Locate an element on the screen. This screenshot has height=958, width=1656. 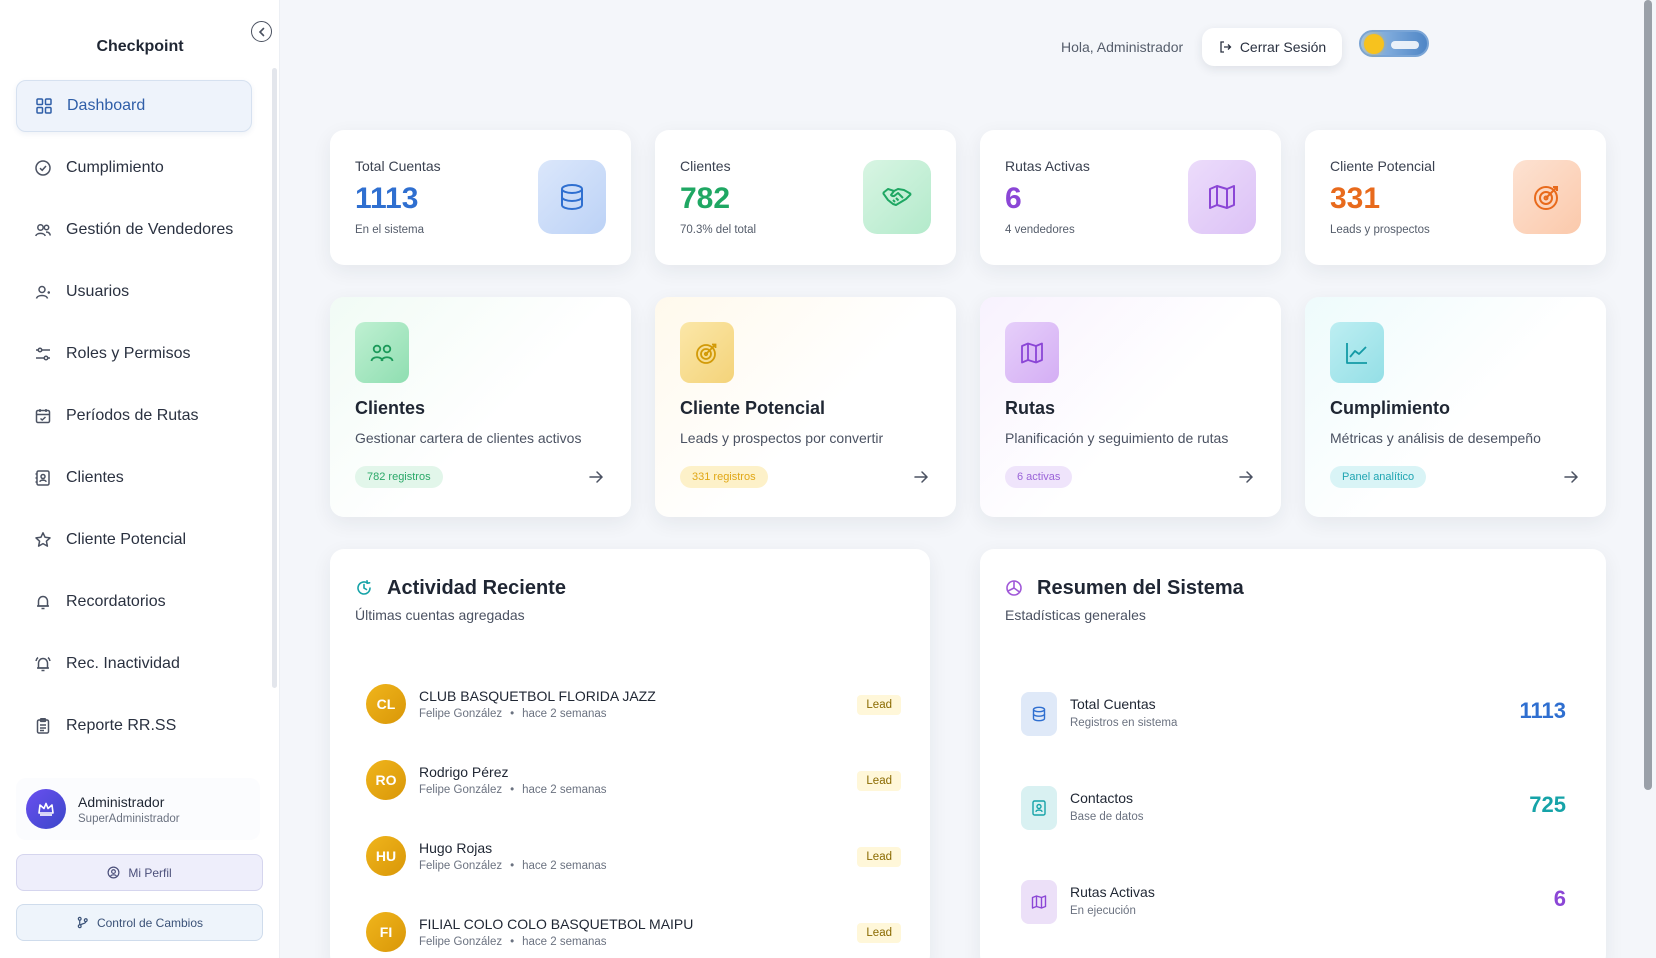
stat-card-cliente-potencial: Cliente Potencial 331 Leads y prospectos is located at coordinates (1455, 197).